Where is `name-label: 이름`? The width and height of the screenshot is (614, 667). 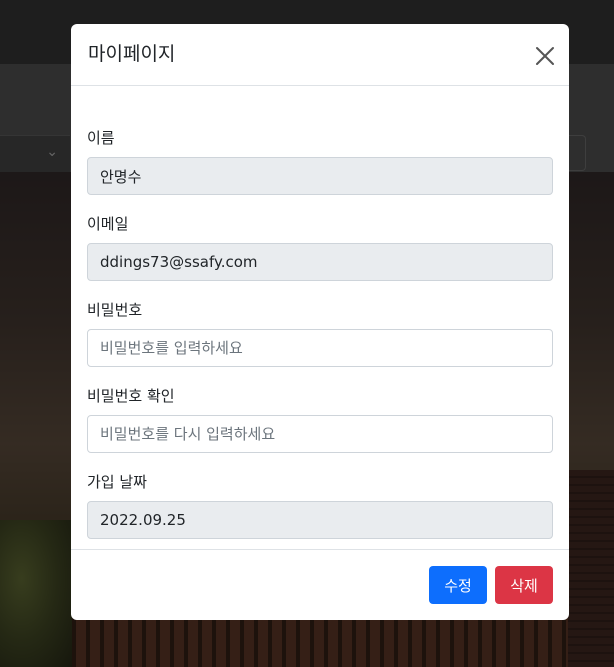 name-label: 이름 is located at coordinates (101, 138).